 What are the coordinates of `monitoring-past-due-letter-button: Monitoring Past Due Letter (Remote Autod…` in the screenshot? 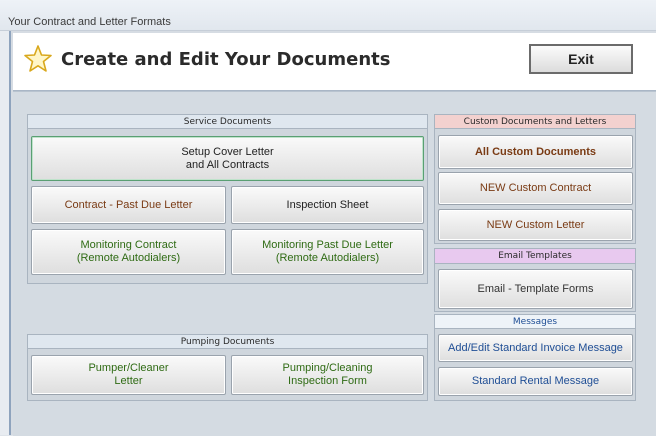 It's located at (327, 252).